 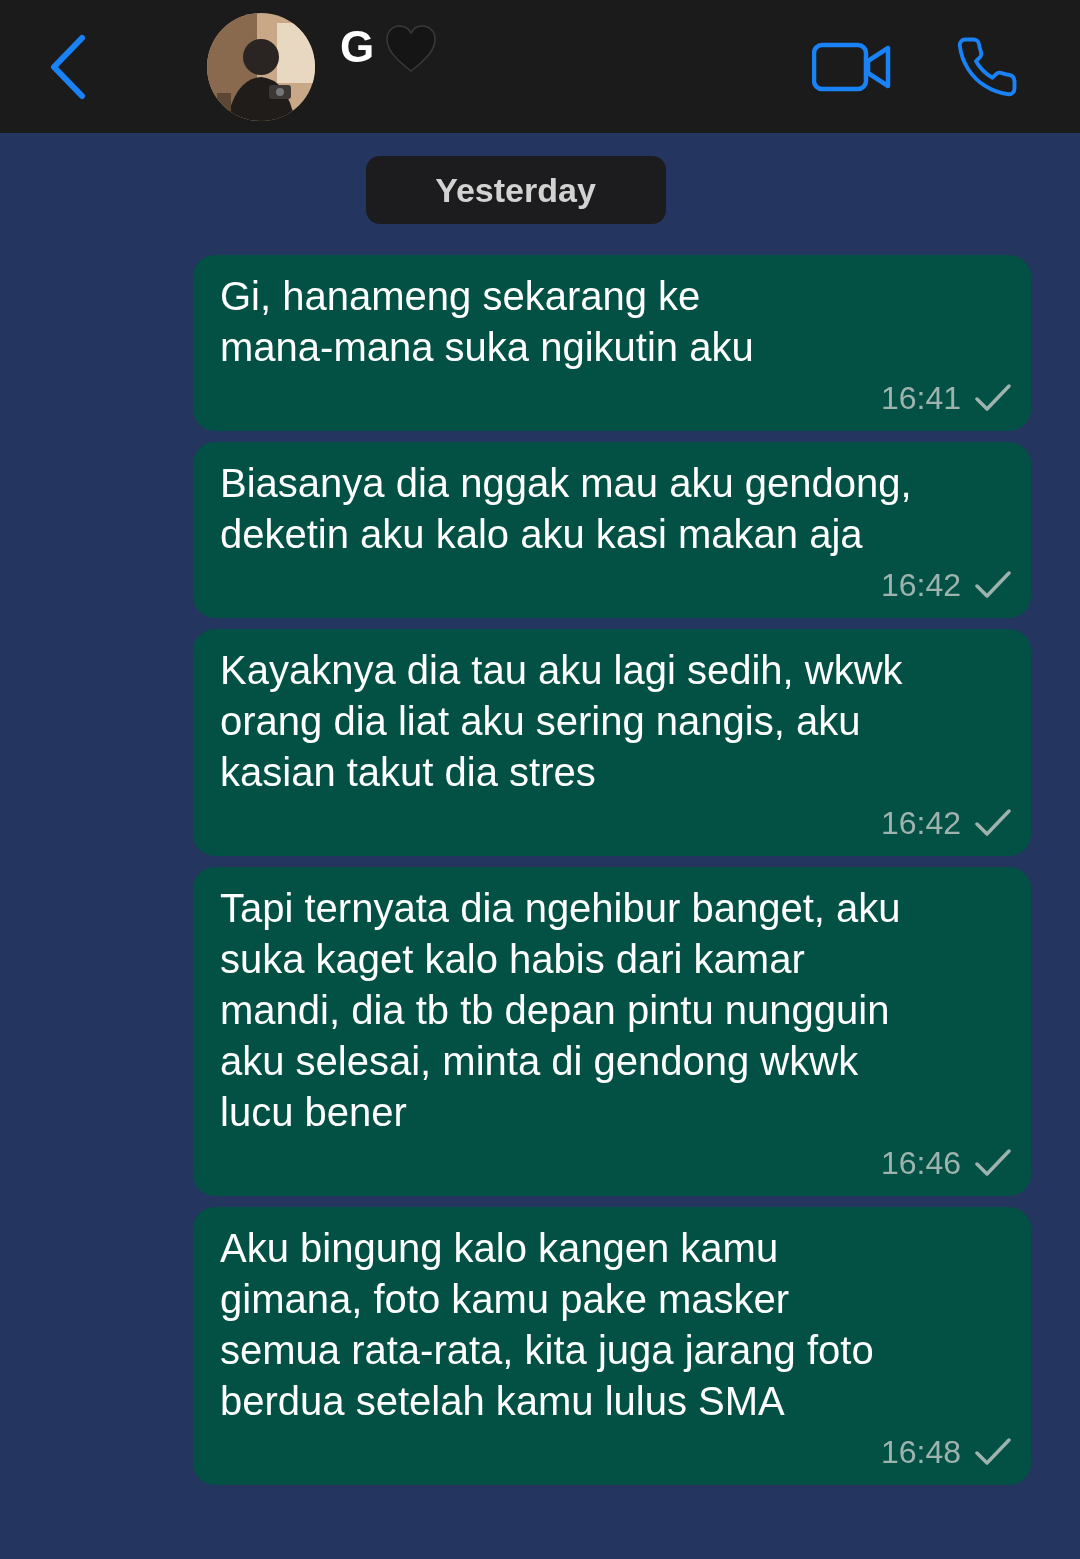 What do you see at coordinates (487, 322) in the screenshot?
I see `message-text: Gi, hanameng sekarang ke mana-mana suka ngikutin aku` at bounding box center [487, 322].